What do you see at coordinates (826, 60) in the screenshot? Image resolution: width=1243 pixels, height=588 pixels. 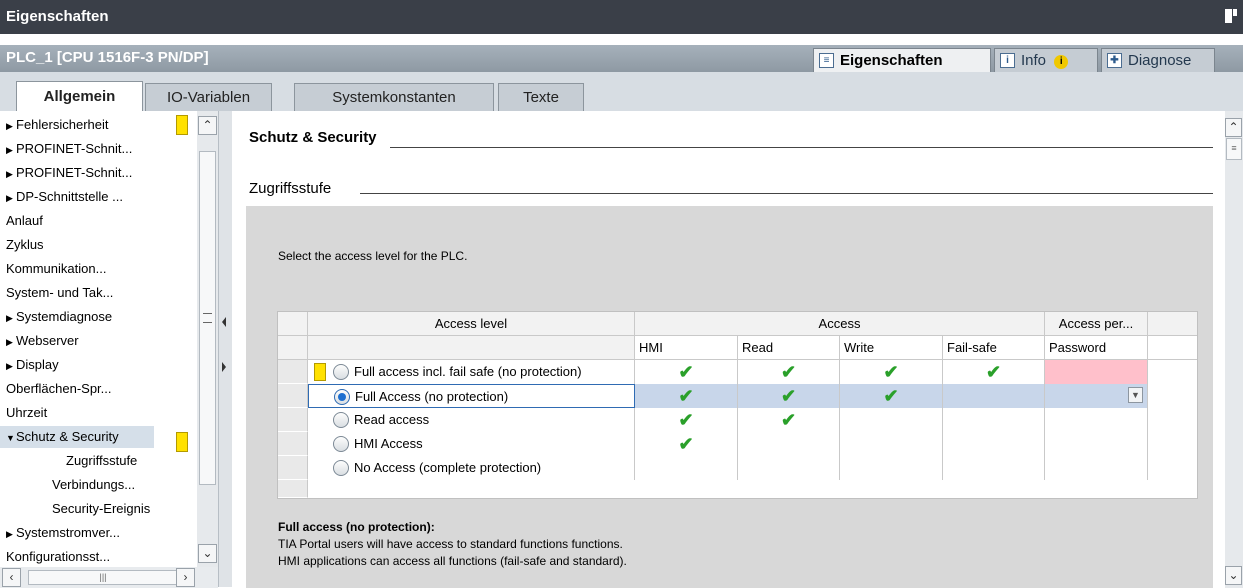 I see `properties-icon: ≡` at bounding box center [826, 60].